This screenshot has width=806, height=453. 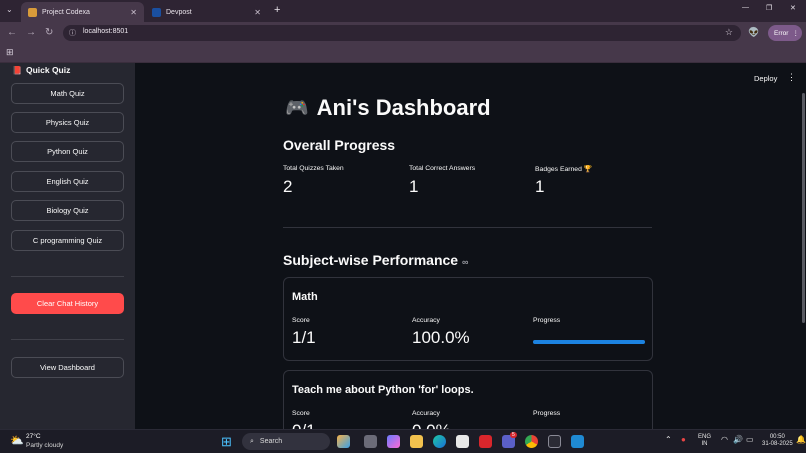 I want to click on terminal-icon, so click(x=554, y=441).